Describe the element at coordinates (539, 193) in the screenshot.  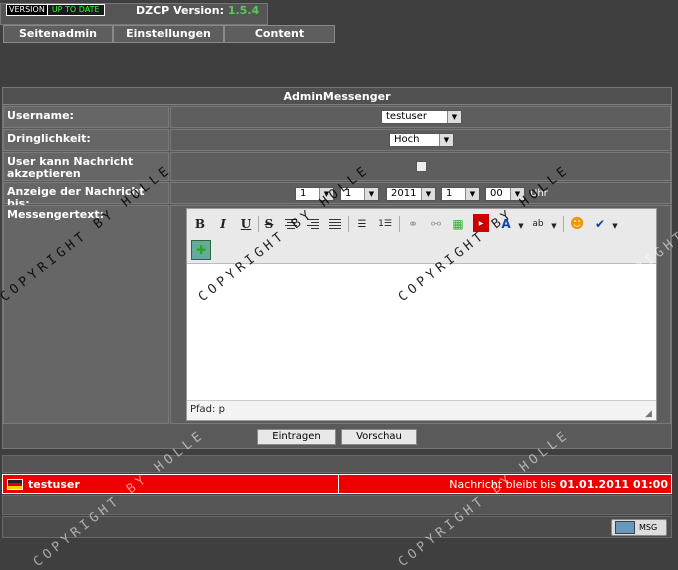
I see `time-unit: Uhr` at that location.